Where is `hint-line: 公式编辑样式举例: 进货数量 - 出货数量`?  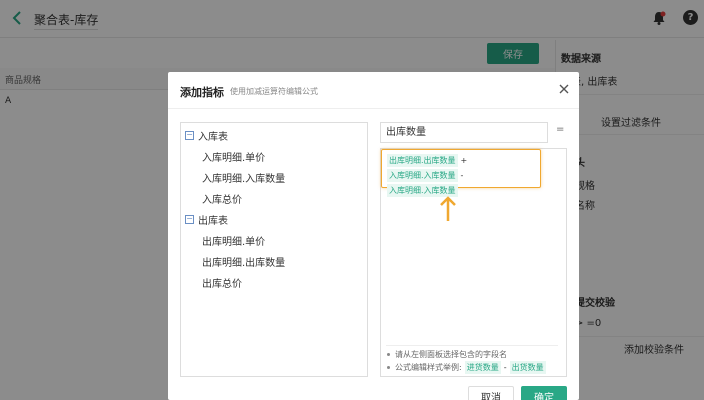 hint-line: 公式编辑样式举例: 进货数量 - 出货数量 is located at coordinates (466, 367).